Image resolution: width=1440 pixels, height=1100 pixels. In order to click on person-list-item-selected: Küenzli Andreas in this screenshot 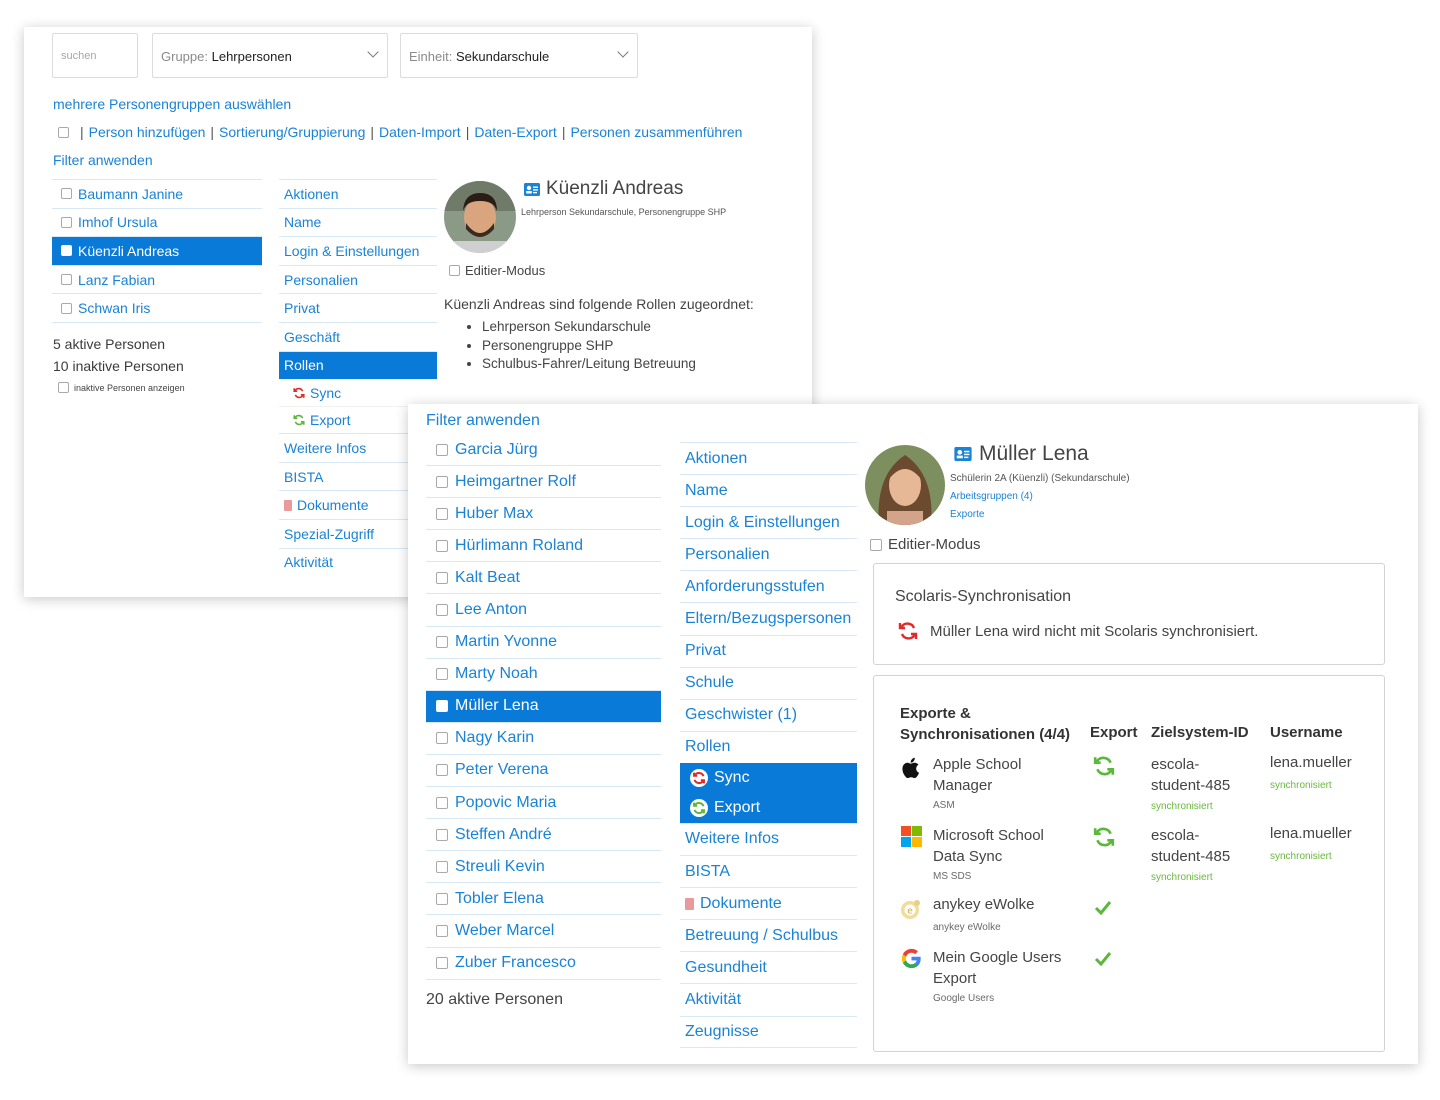, I will do `click(157, 251)`.